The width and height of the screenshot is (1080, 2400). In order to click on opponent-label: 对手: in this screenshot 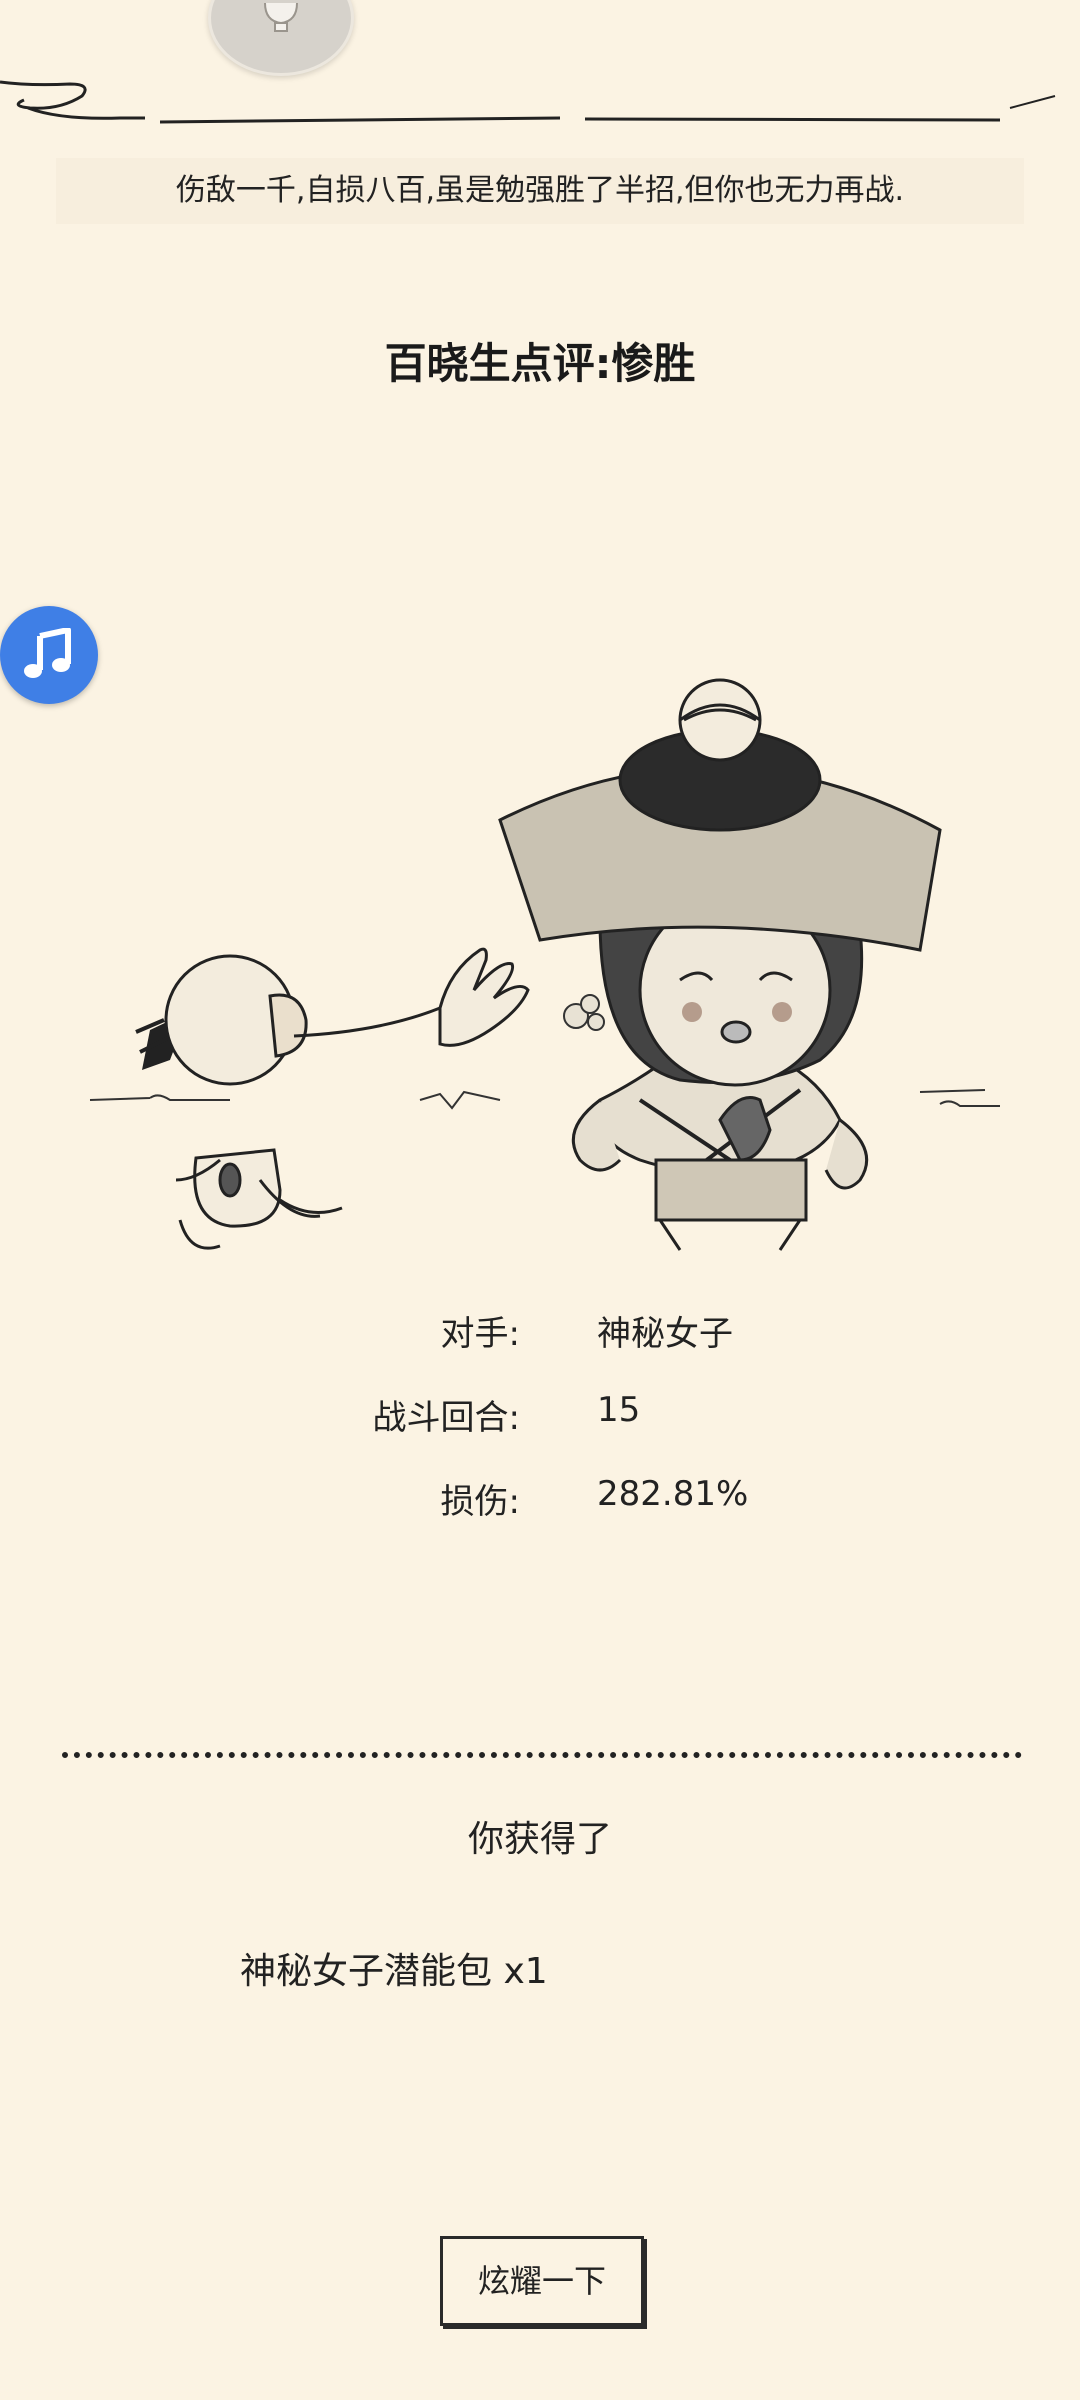, I will do `click(480, 1334)`.